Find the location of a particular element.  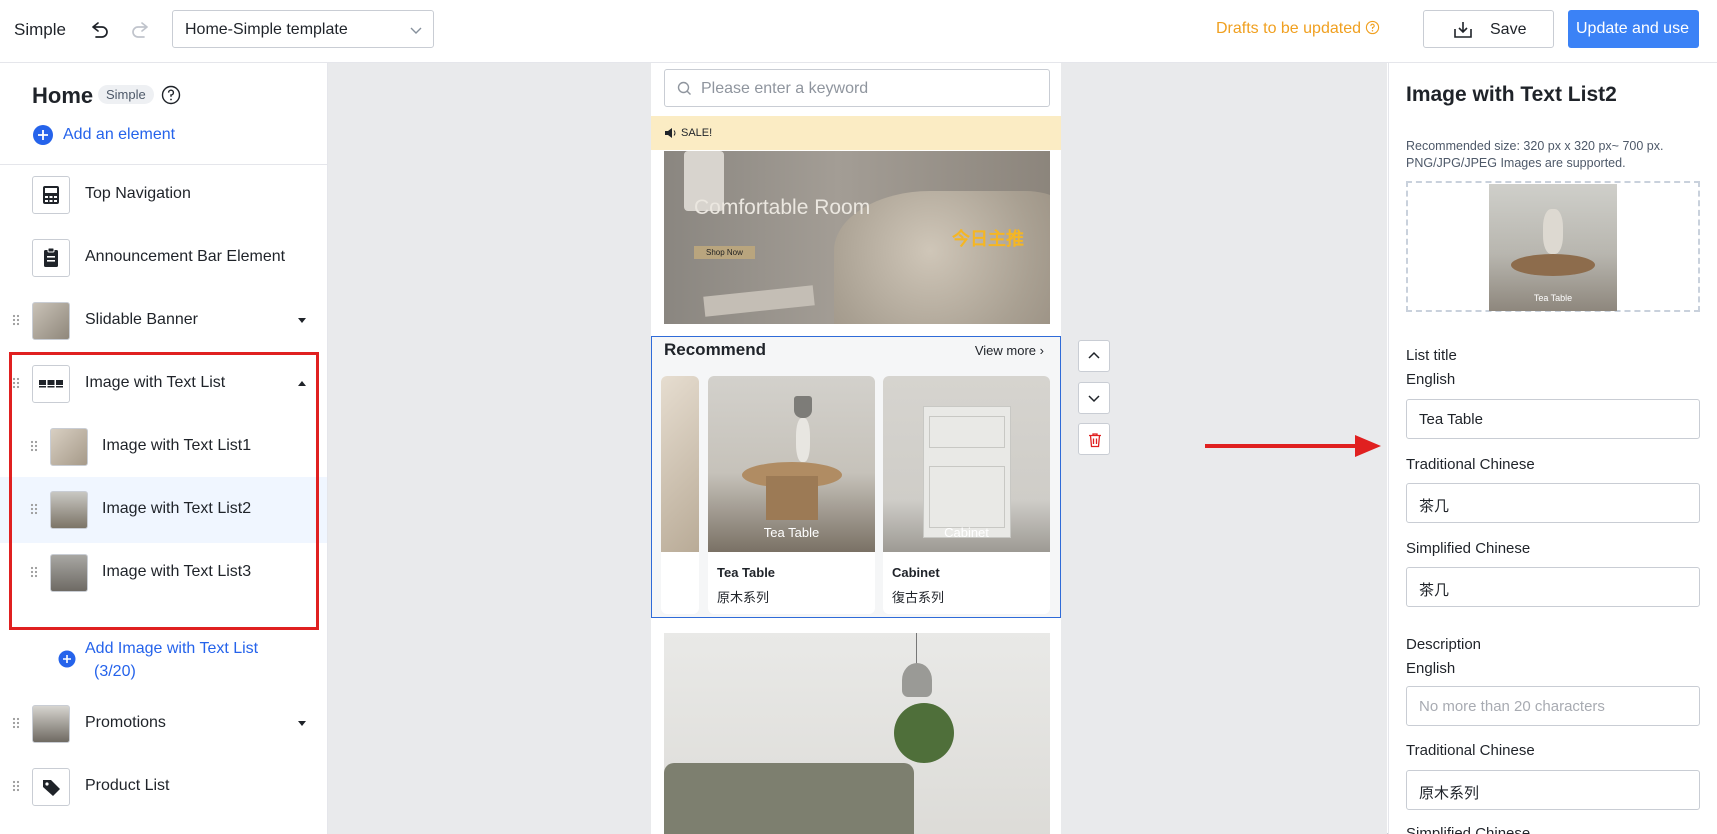

input-value: Tea Table is located at coordinates (1451, 419).